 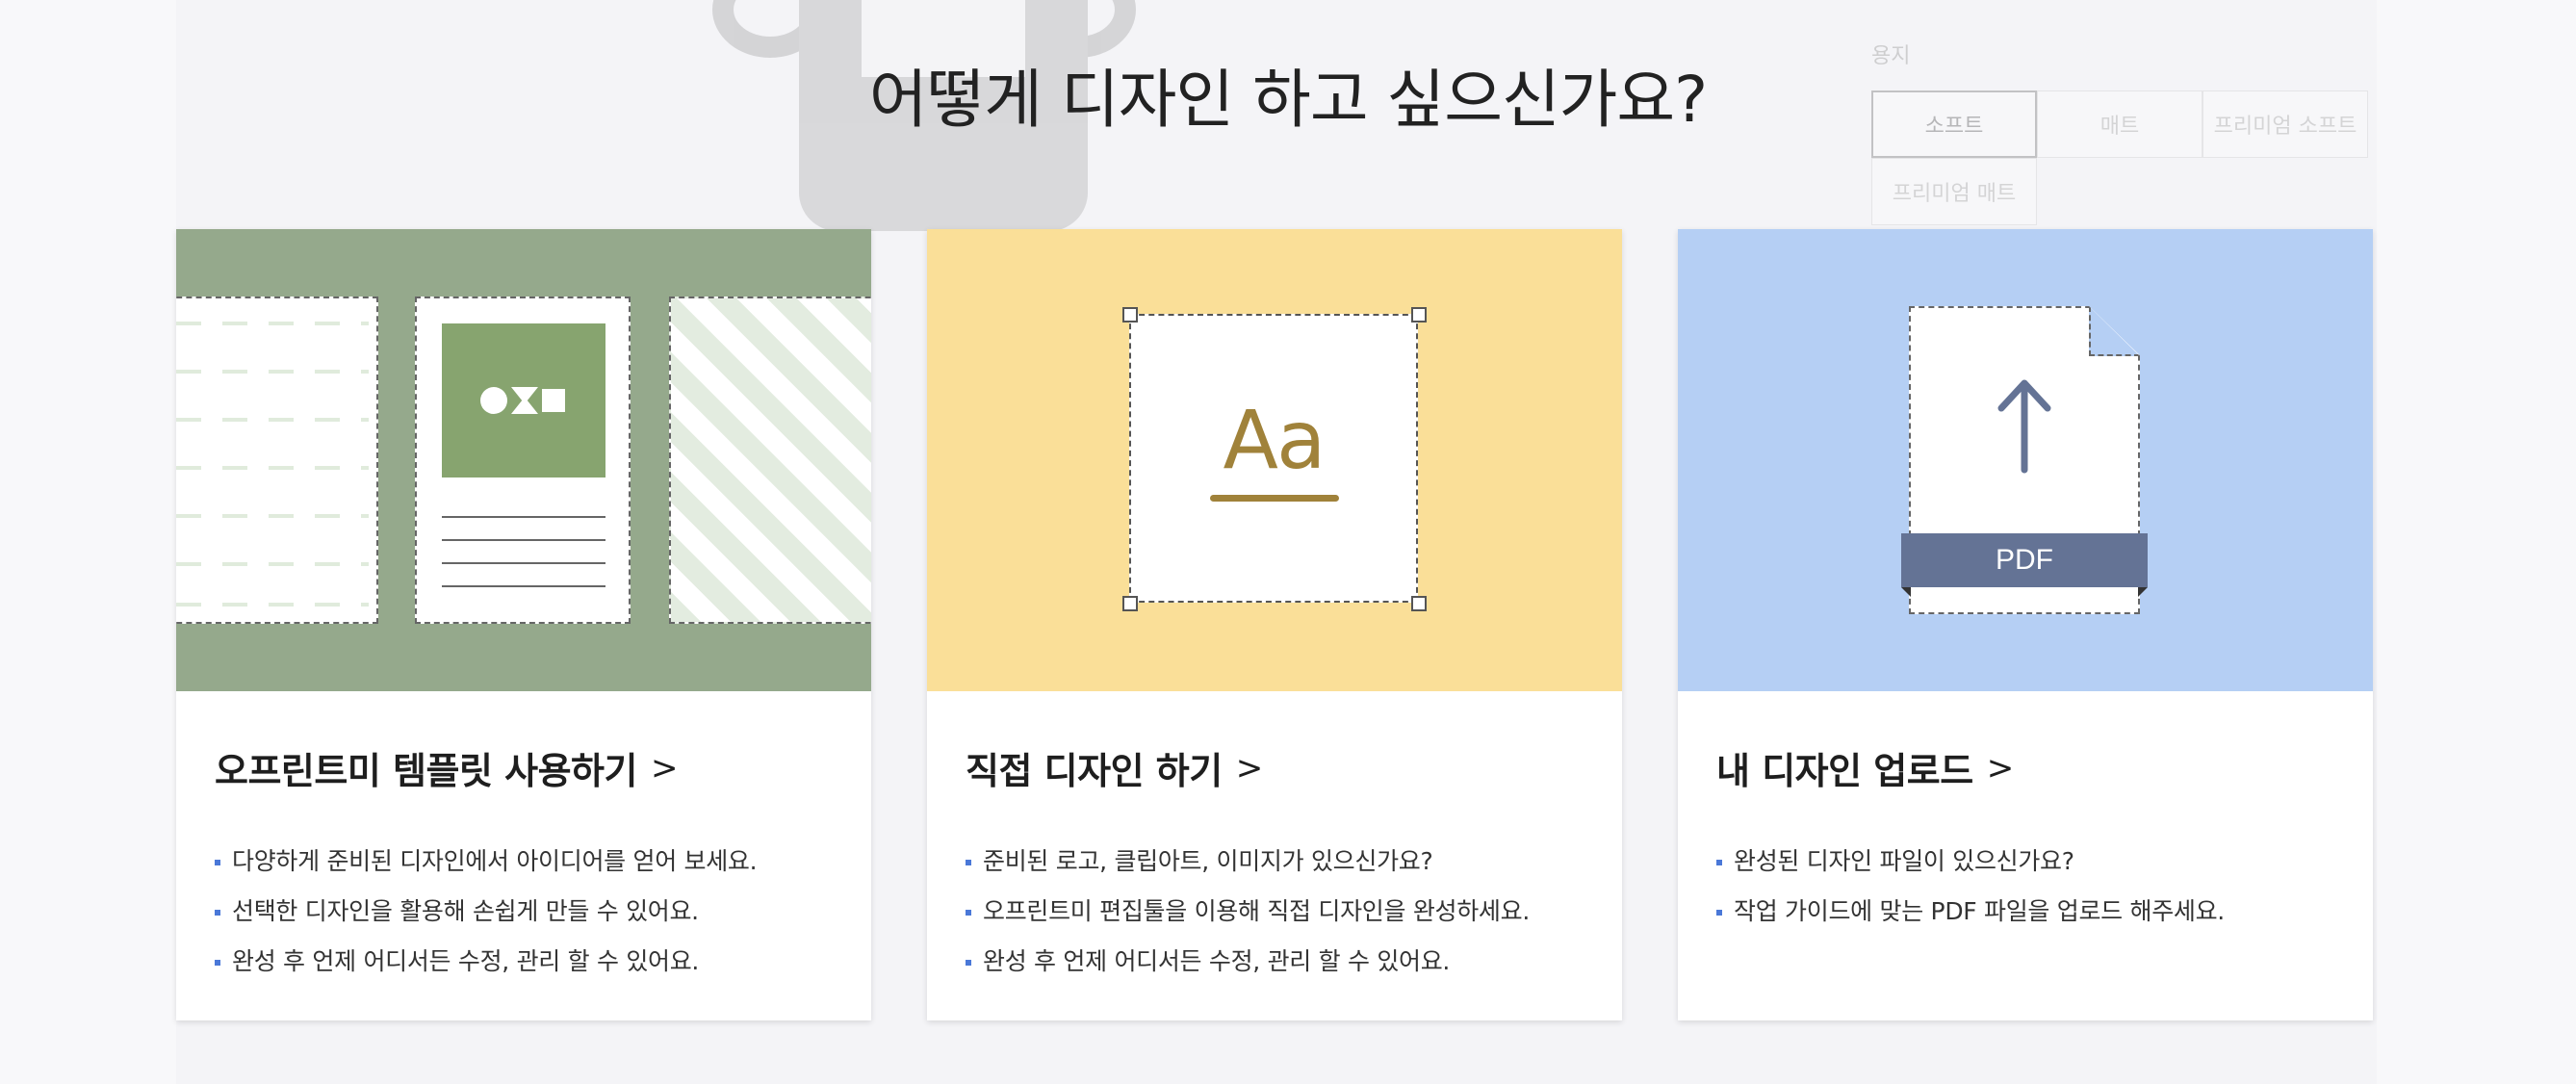 I want to click on upload-illustration: PDF, so click(x=2025, y=460).